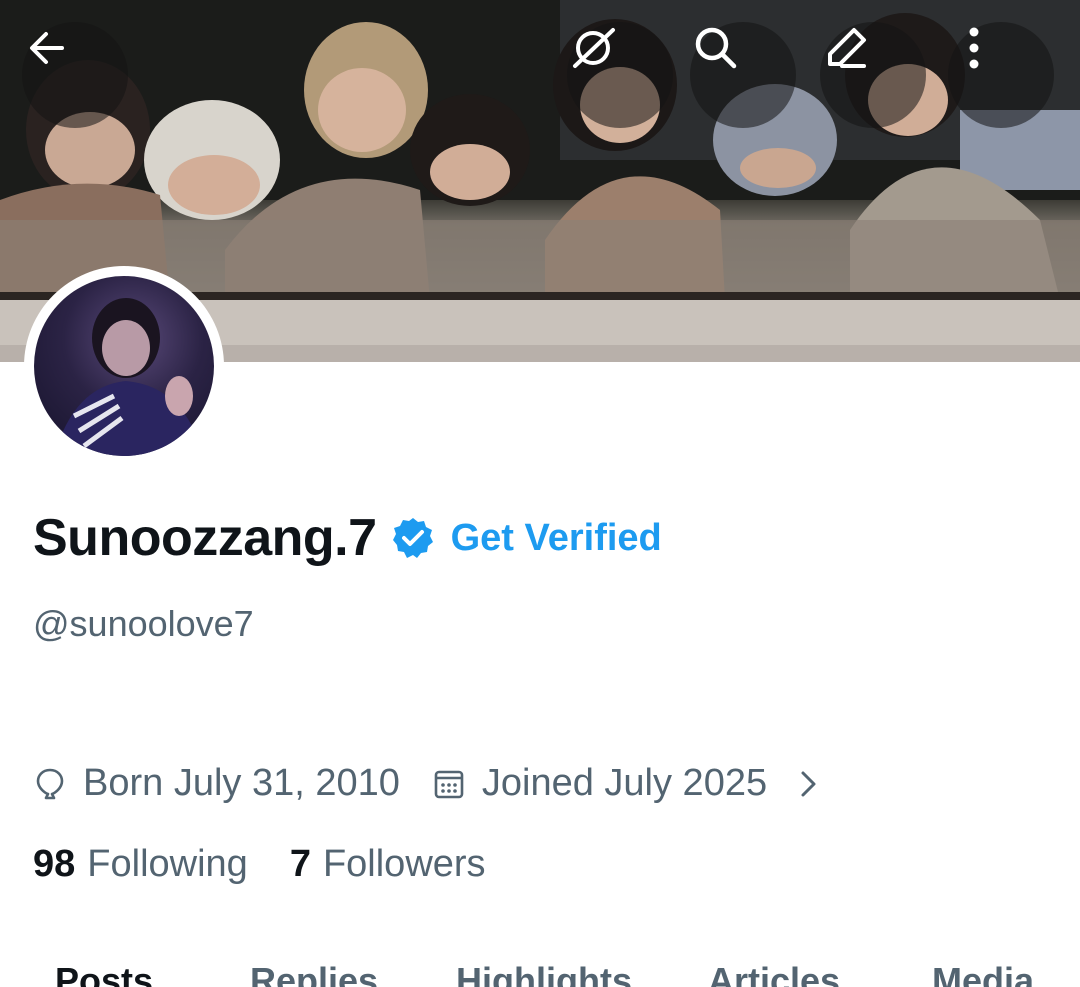 This screenshot has height=987, width=1080. What do you see at coordinates (167, 864) in the screenshot?
I see `following-label: Following` at bounding box center [167, 864].